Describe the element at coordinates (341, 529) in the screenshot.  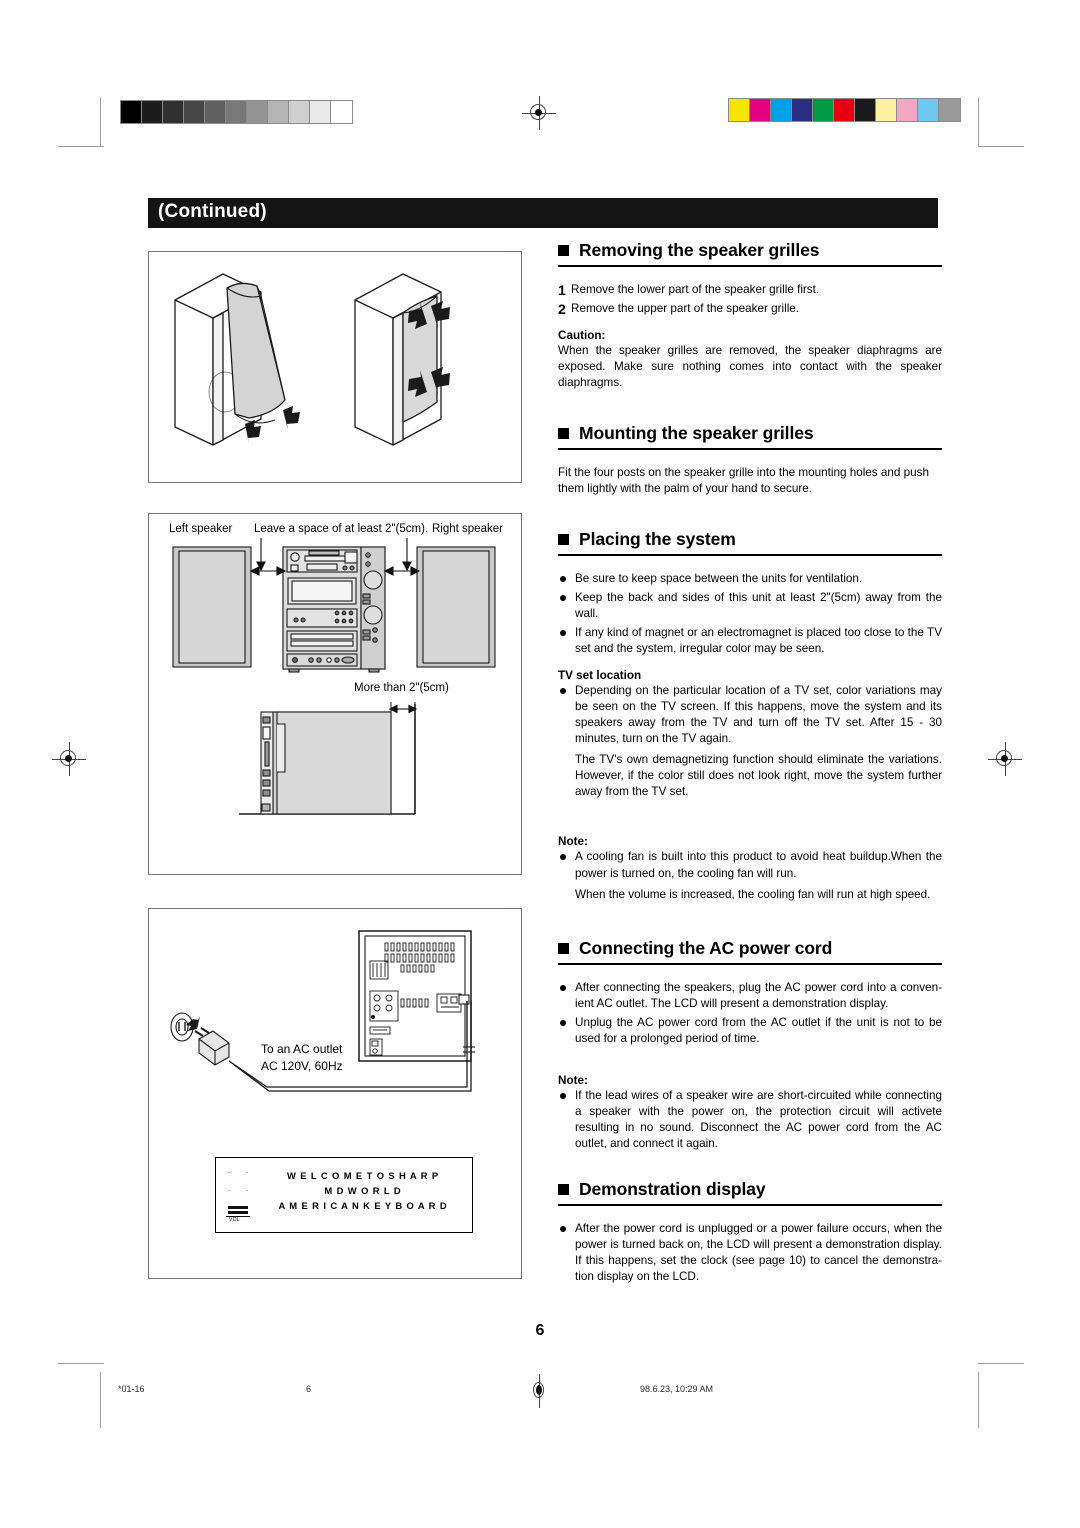
I see `caption-leave-space: Leave a space of at least 2"(5cm).` at that location.